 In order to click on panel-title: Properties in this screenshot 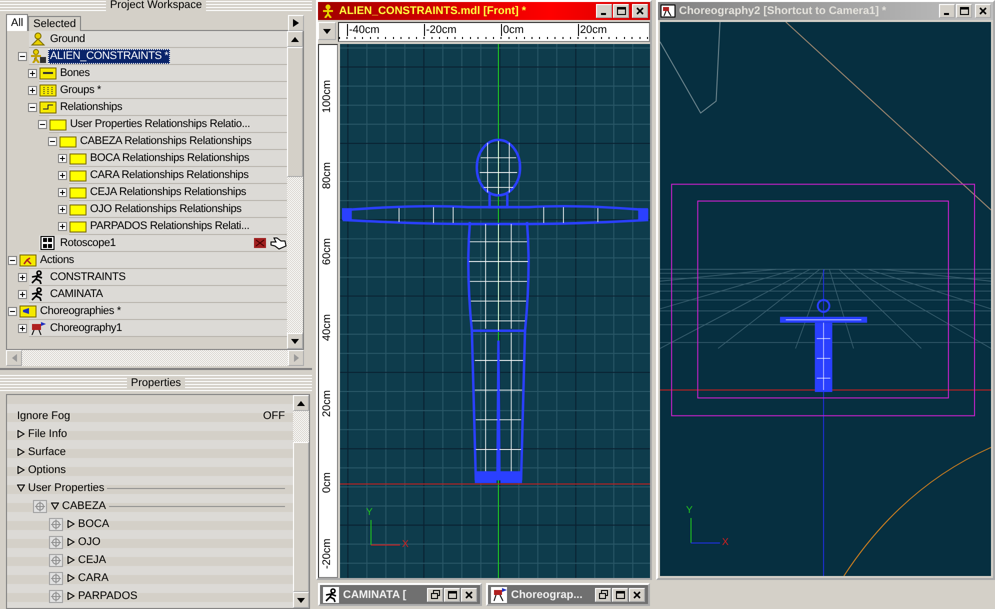, I will do `click(156, 383)`.